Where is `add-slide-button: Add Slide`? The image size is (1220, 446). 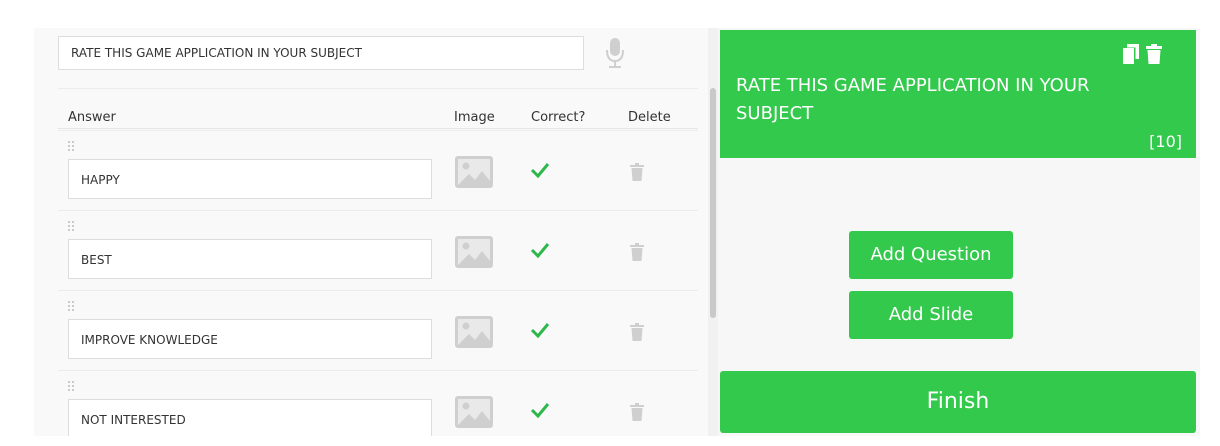 add-slide-button: Add Slide is located at coordinates (931, 315).